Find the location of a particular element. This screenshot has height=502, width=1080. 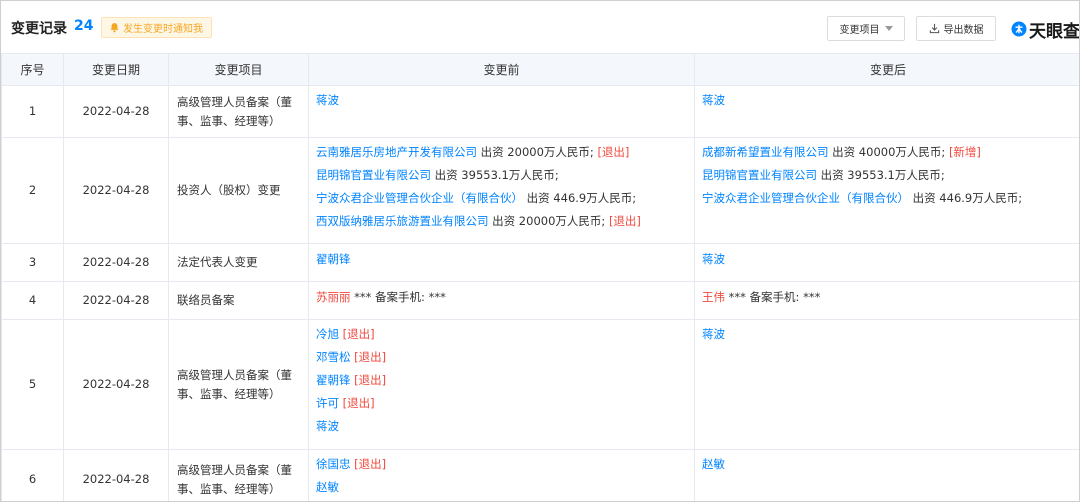

table-row: 1 2022-04-28 高级管理人员备案（董事、监事、经理等） 蒋波 蒋波 is located at coordinates (540, 111).